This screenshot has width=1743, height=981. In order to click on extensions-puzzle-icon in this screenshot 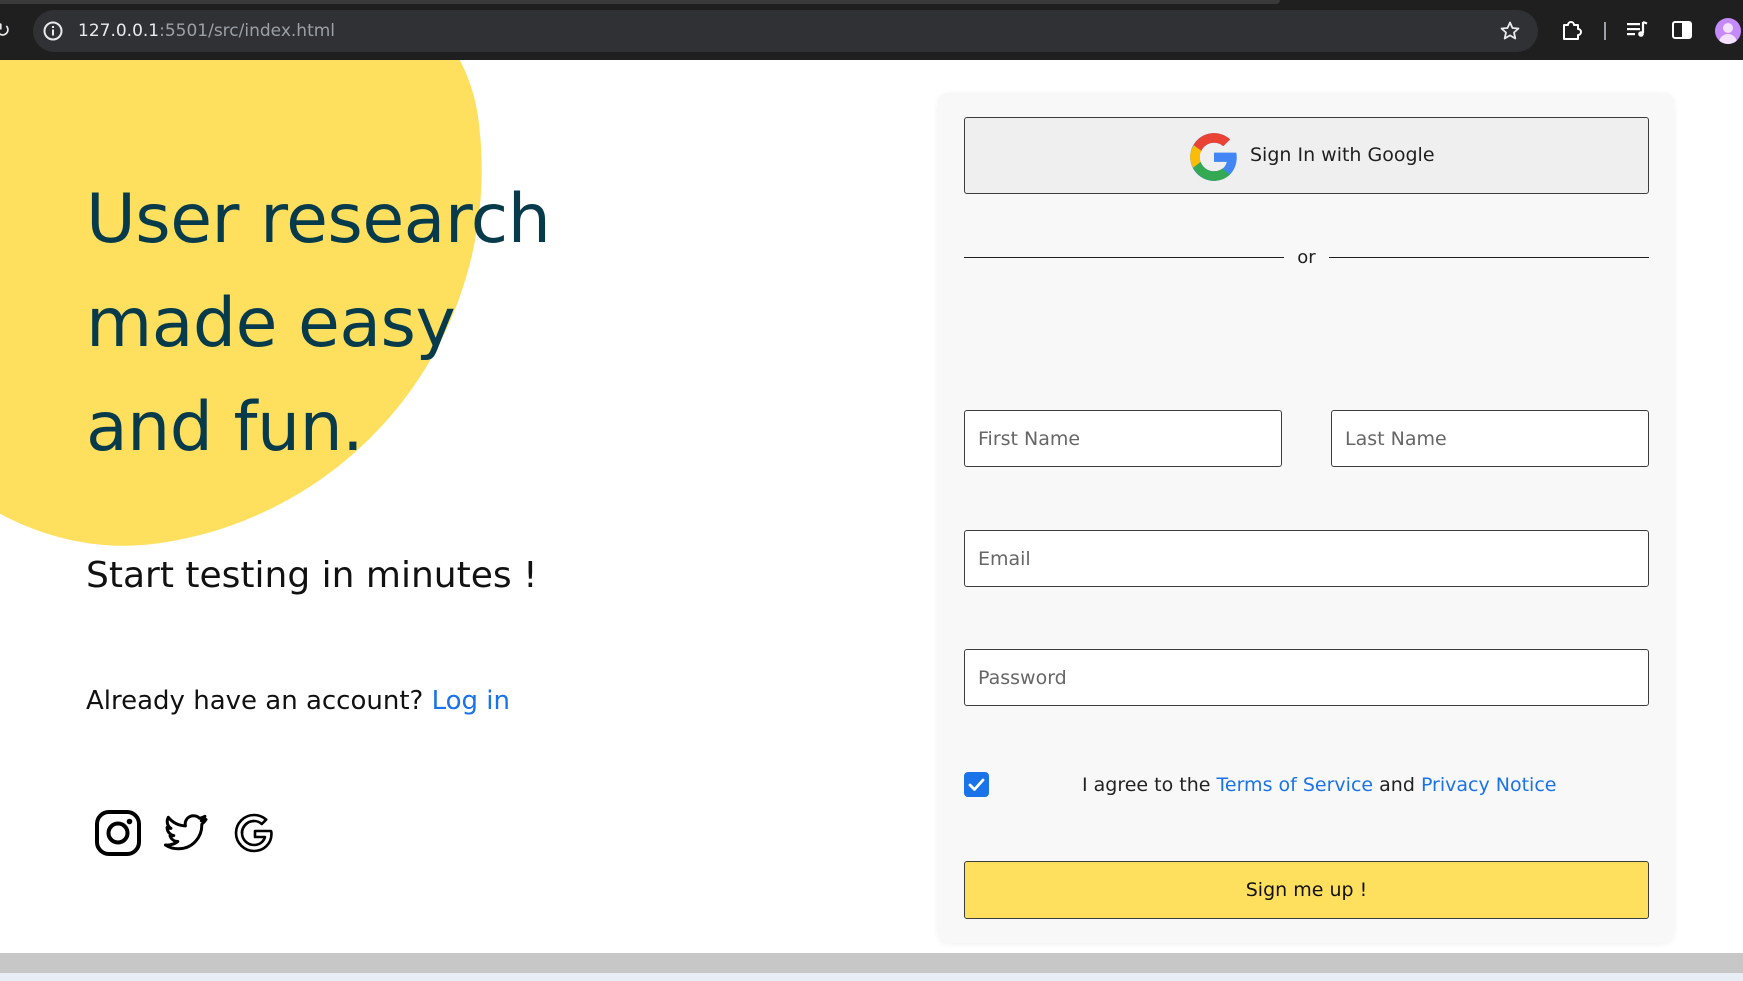, I will do `click(1572, 30)`.